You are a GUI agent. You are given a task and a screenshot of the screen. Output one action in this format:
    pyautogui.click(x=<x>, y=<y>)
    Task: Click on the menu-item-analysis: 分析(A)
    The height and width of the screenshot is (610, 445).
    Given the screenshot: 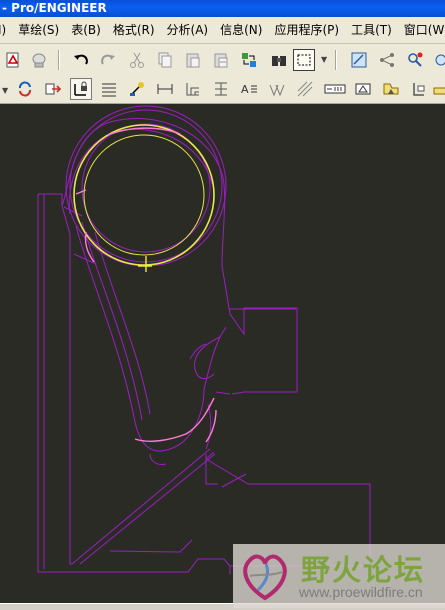 What is the action you would take?
    pyautogui.click(x=191, y=30)
    